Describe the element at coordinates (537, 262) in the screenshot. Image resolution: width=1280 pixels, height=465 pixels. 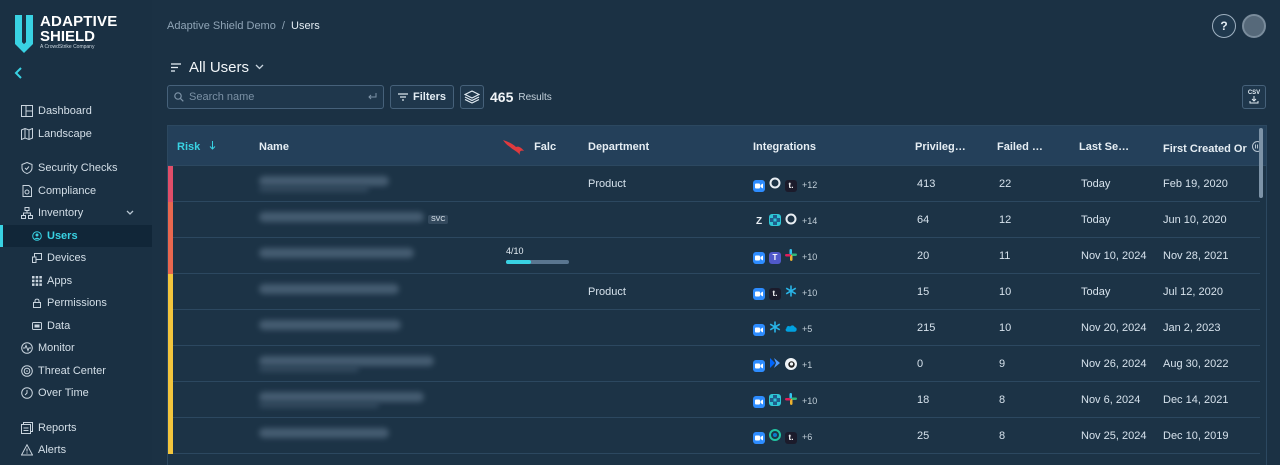
I see `falcon-score-bar` at that location.